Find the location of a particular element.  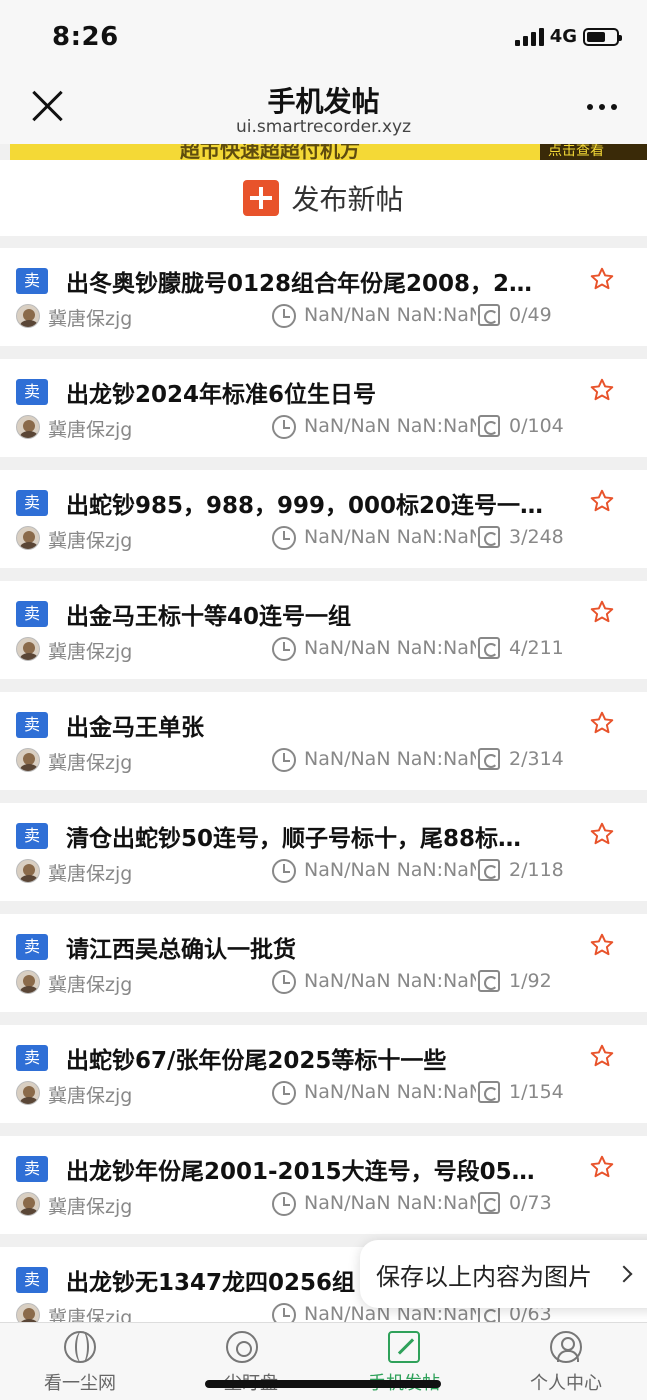

reply-view-count: 2/314 is located at coordinates (536, 759).